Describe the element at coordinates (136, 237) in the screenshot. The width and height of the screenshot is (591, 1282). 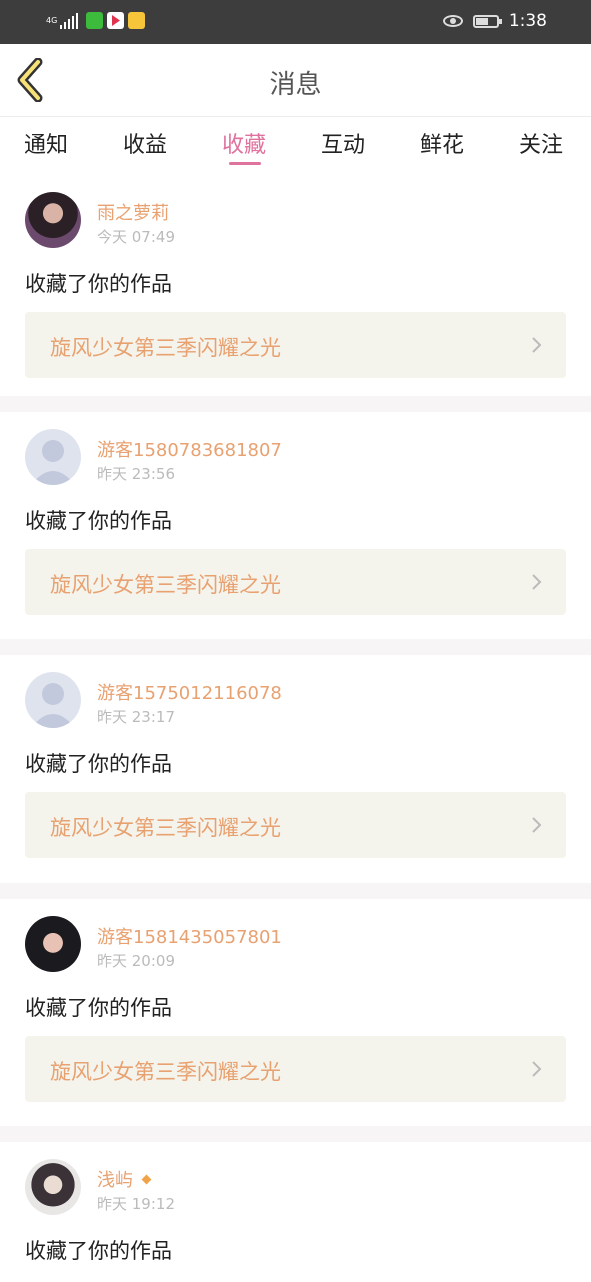
I see `timestamp: 今天 07:49` at that location.